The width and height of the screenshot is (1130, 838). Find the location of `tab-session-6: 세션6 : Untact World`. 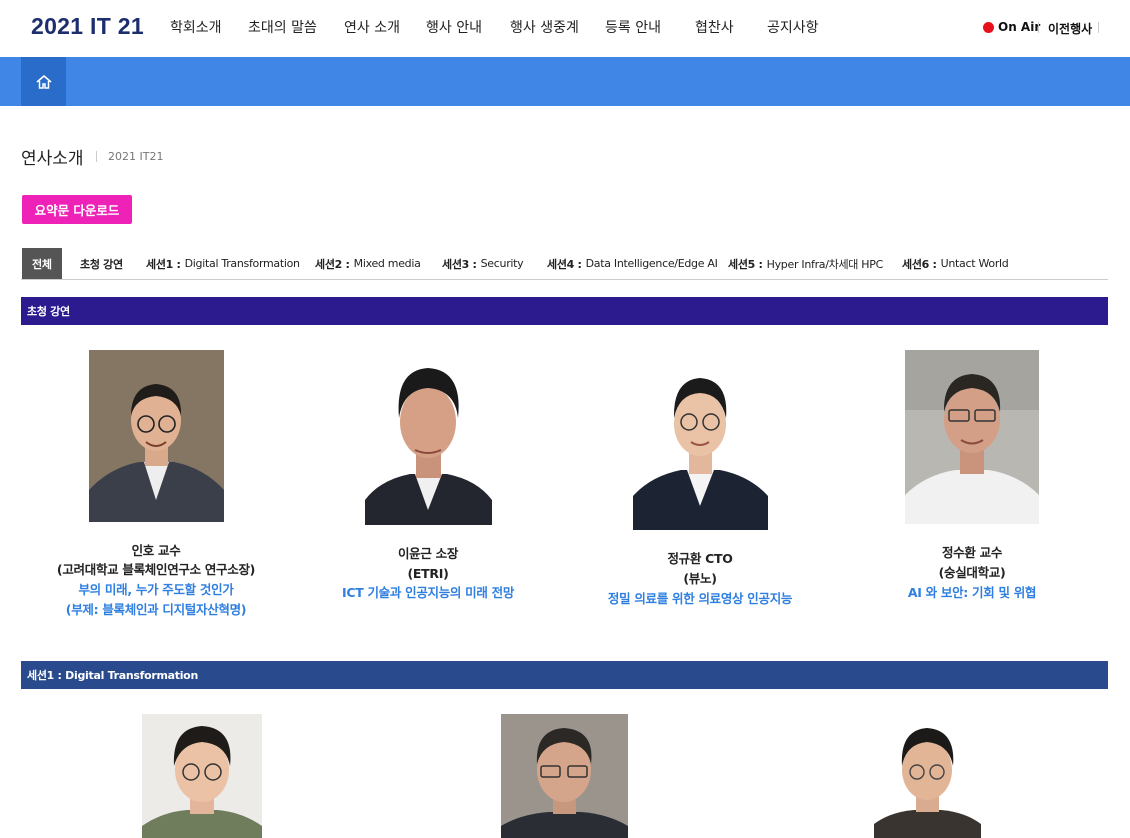

tab-session-6: 세션6 : Untact World is located at coordinates (955, 263).